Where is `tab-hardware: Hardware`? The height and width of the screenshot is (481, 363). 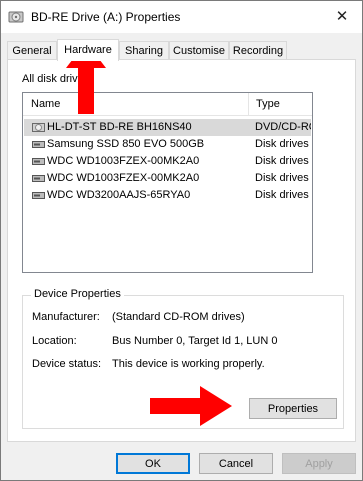 tab-hardware: Hardware is located at coordinates (88, 50).